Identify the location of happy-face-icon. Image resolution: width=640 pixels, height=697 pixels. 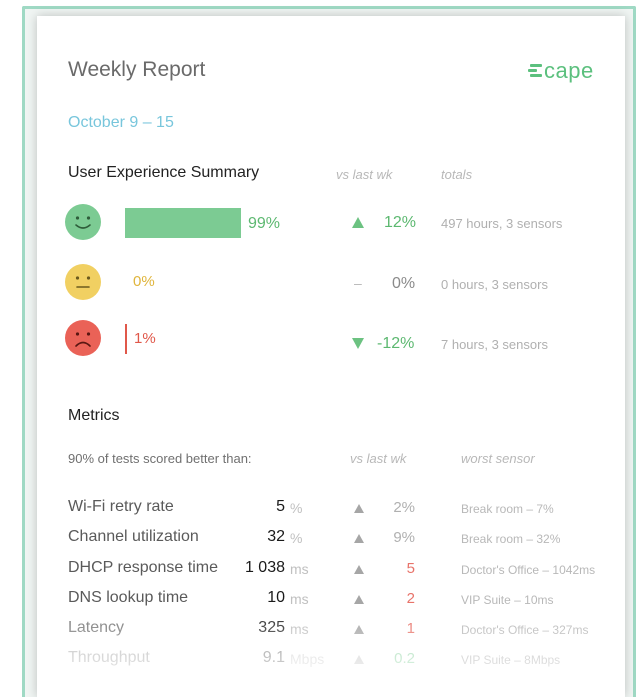
(83, 222).